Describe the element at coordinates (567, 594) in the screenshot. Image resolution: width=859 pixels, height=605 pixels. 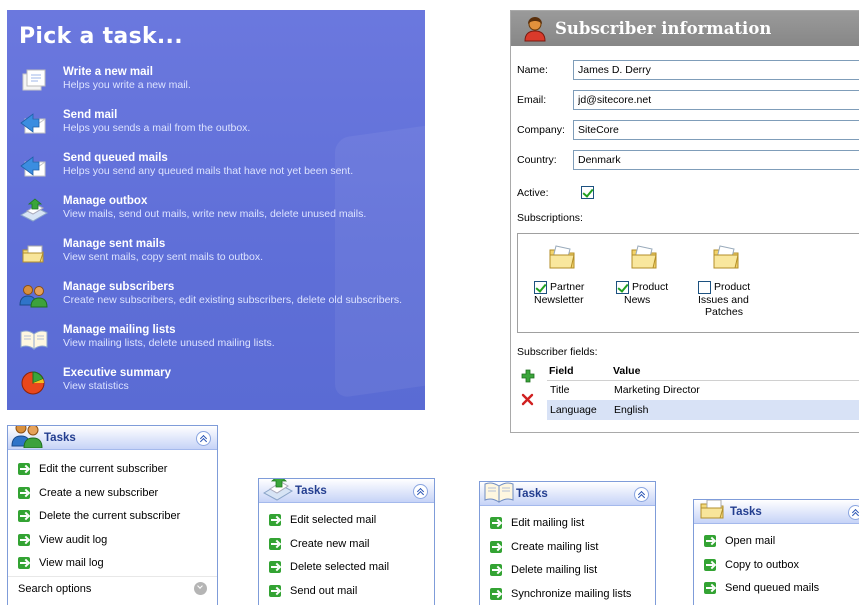
I see `task-synchronize-mailing-lists: Synchronize mailing lists` at that location.